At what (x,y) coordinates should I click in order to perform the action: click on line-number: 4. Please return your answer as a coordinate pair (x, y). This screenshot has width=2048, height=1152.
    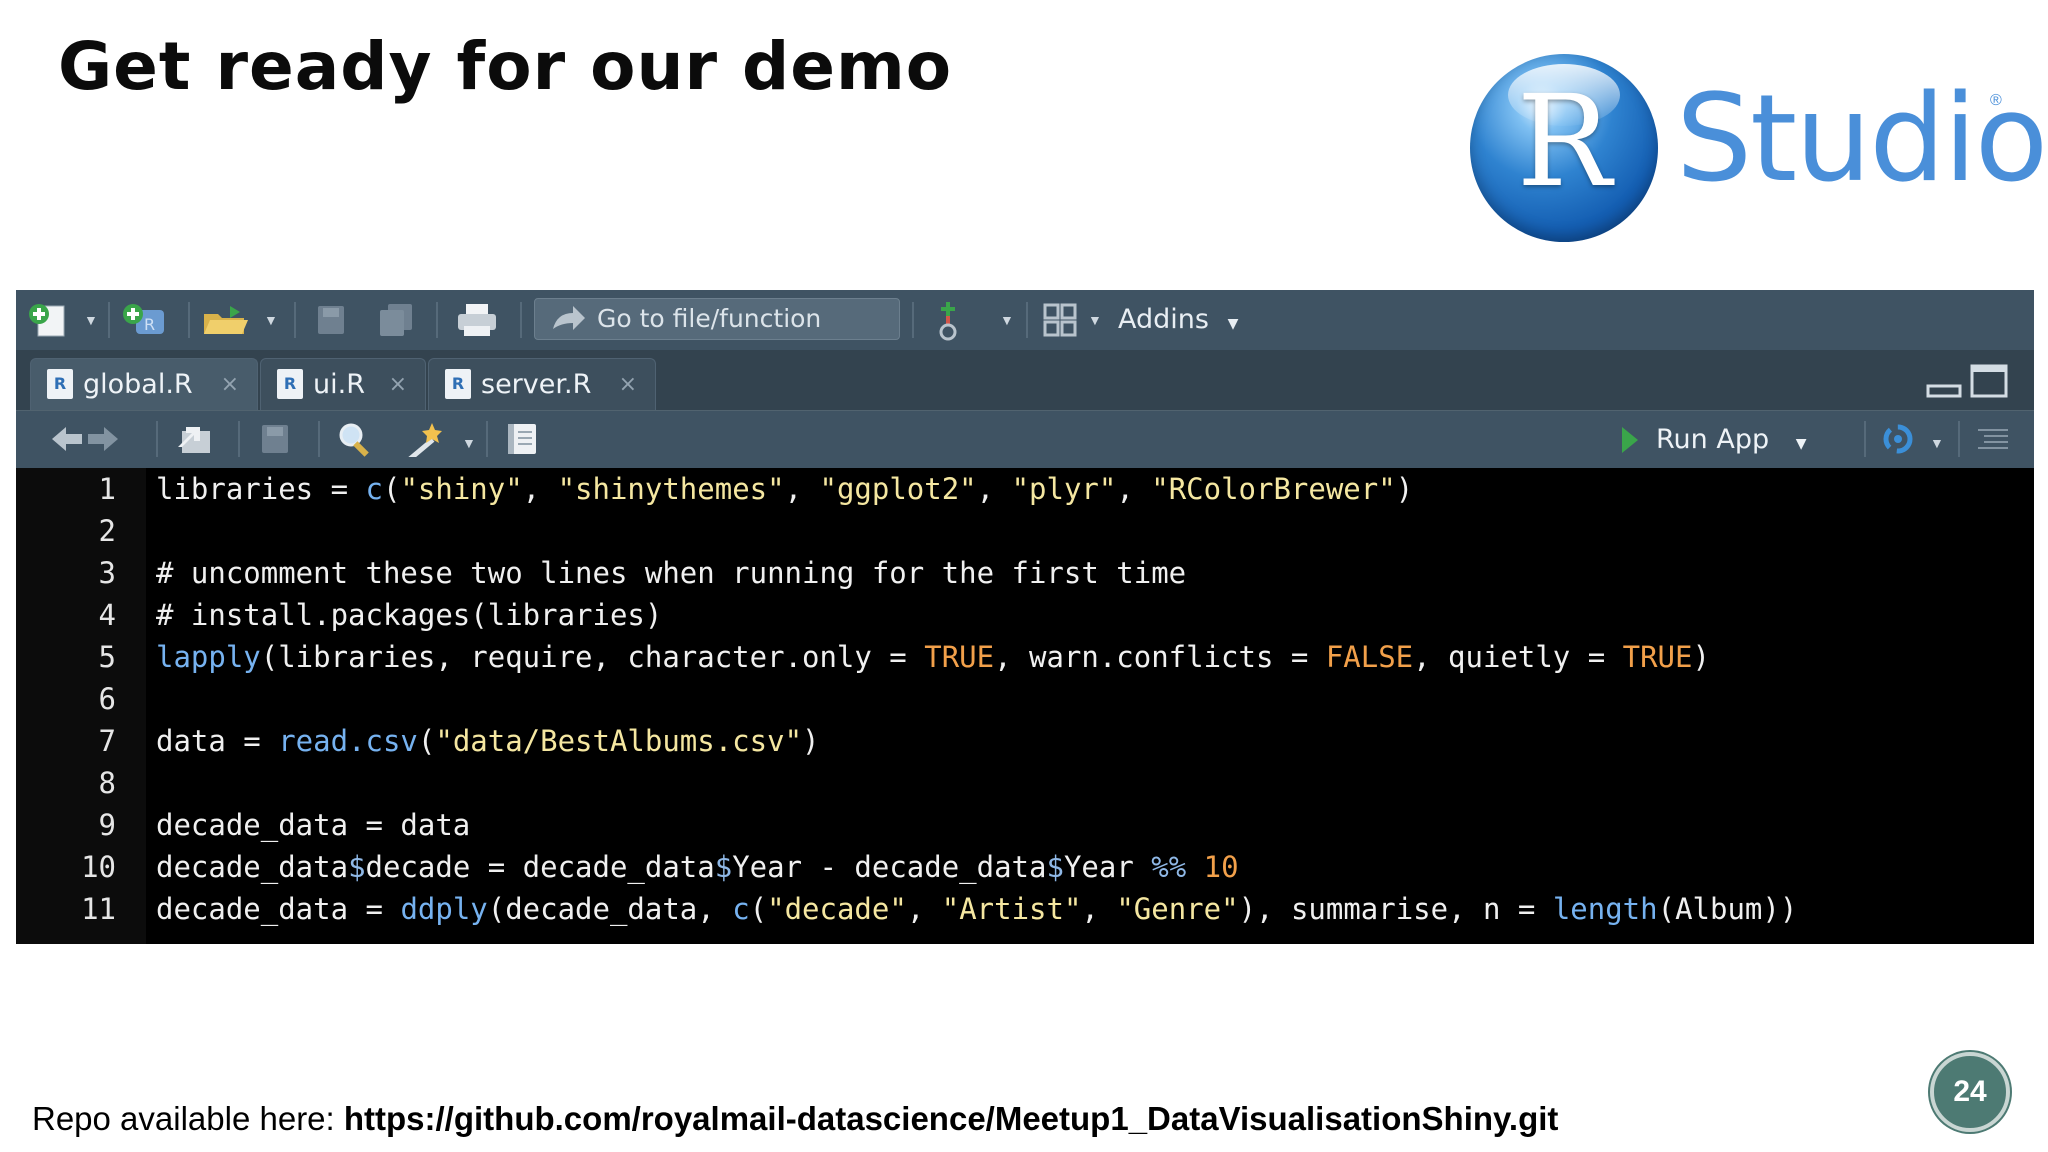
    Looking at the image, I should click on (107, 615).